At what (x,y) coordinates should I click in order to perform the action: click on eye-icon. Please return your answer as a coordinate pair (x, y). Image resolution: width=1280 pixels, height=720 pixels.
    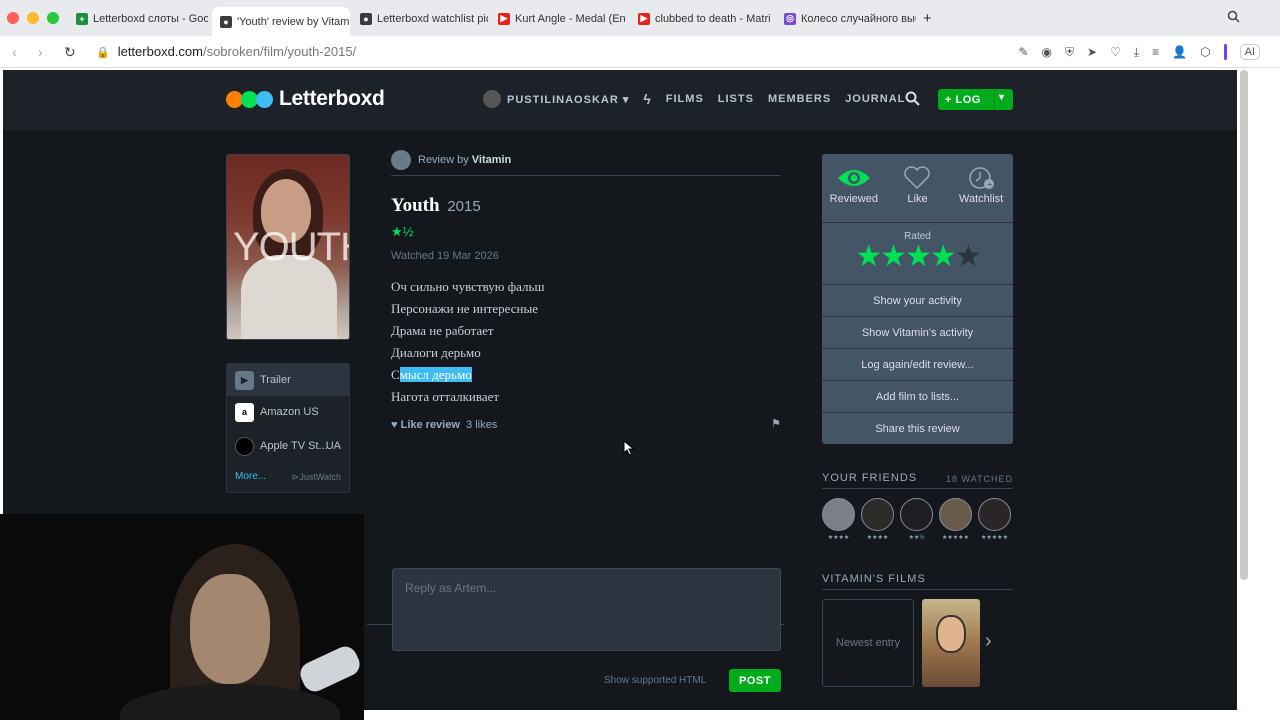
    Looking at the image, I should click on (853, 178).